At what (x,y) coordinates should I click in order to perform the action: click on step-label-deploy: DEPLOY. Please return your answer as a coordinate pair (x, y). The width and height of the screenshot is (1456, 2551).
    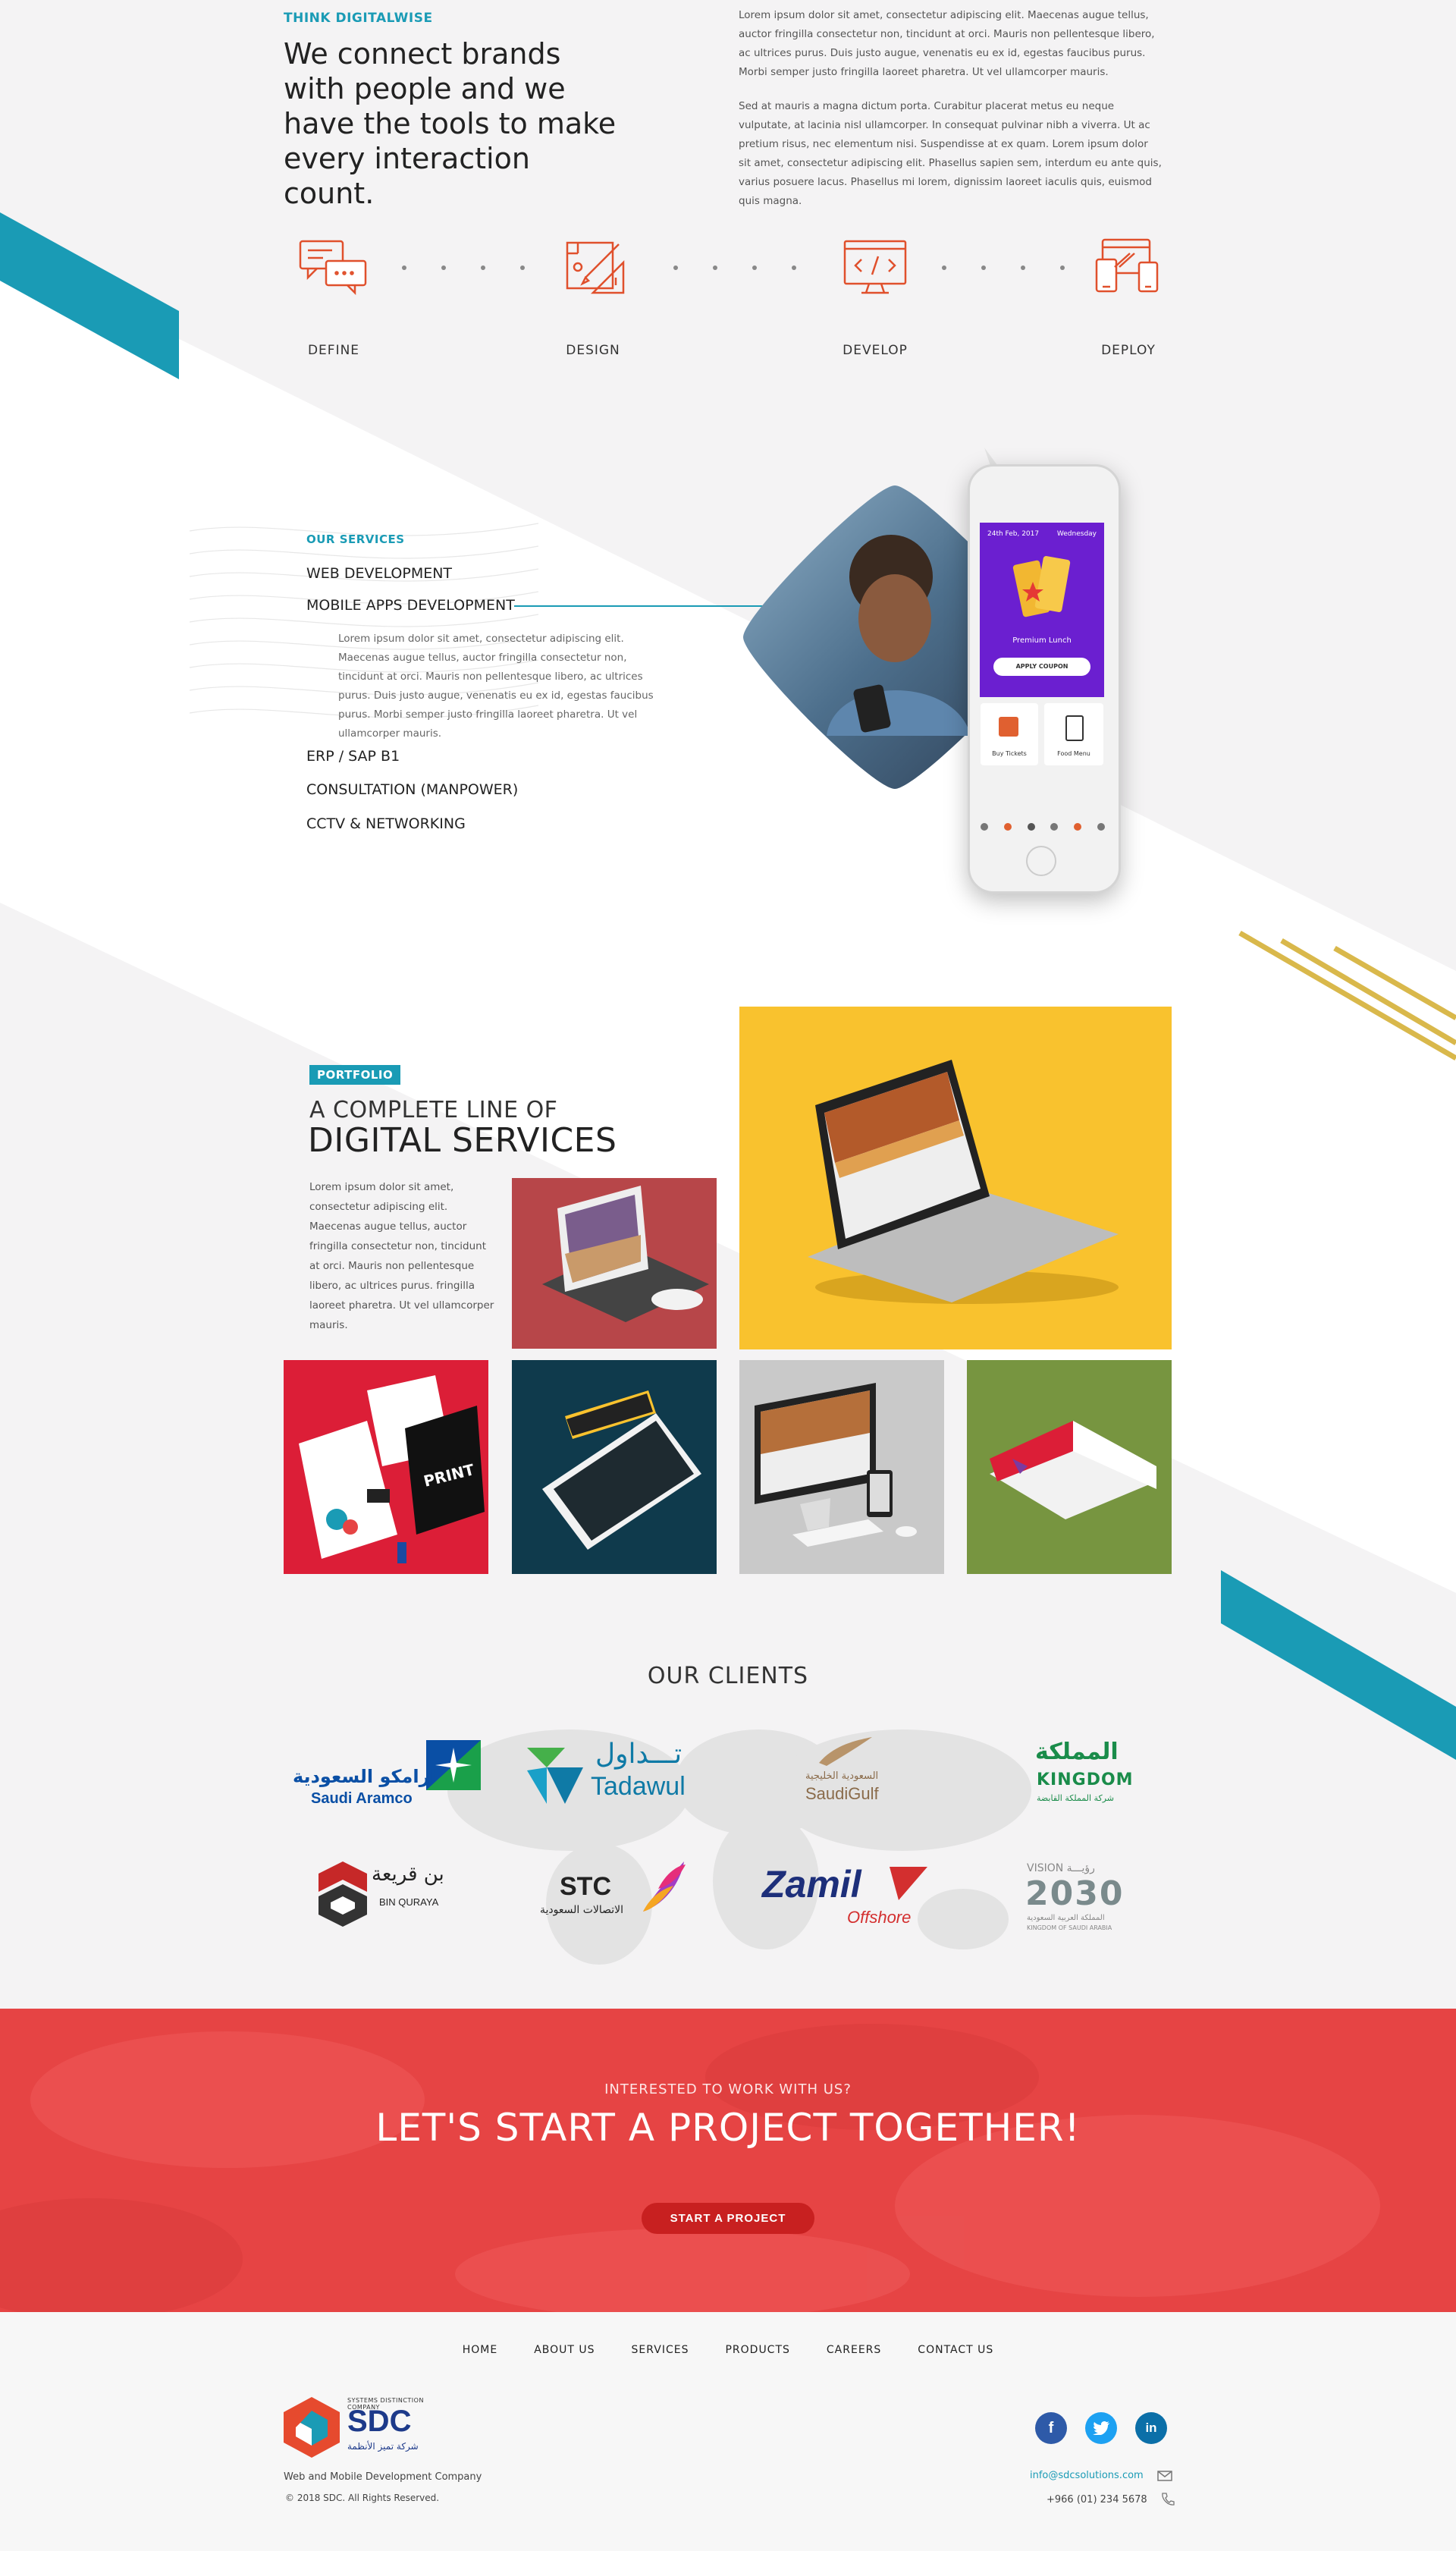
    Looking at the image, I should click on (1128, 350).